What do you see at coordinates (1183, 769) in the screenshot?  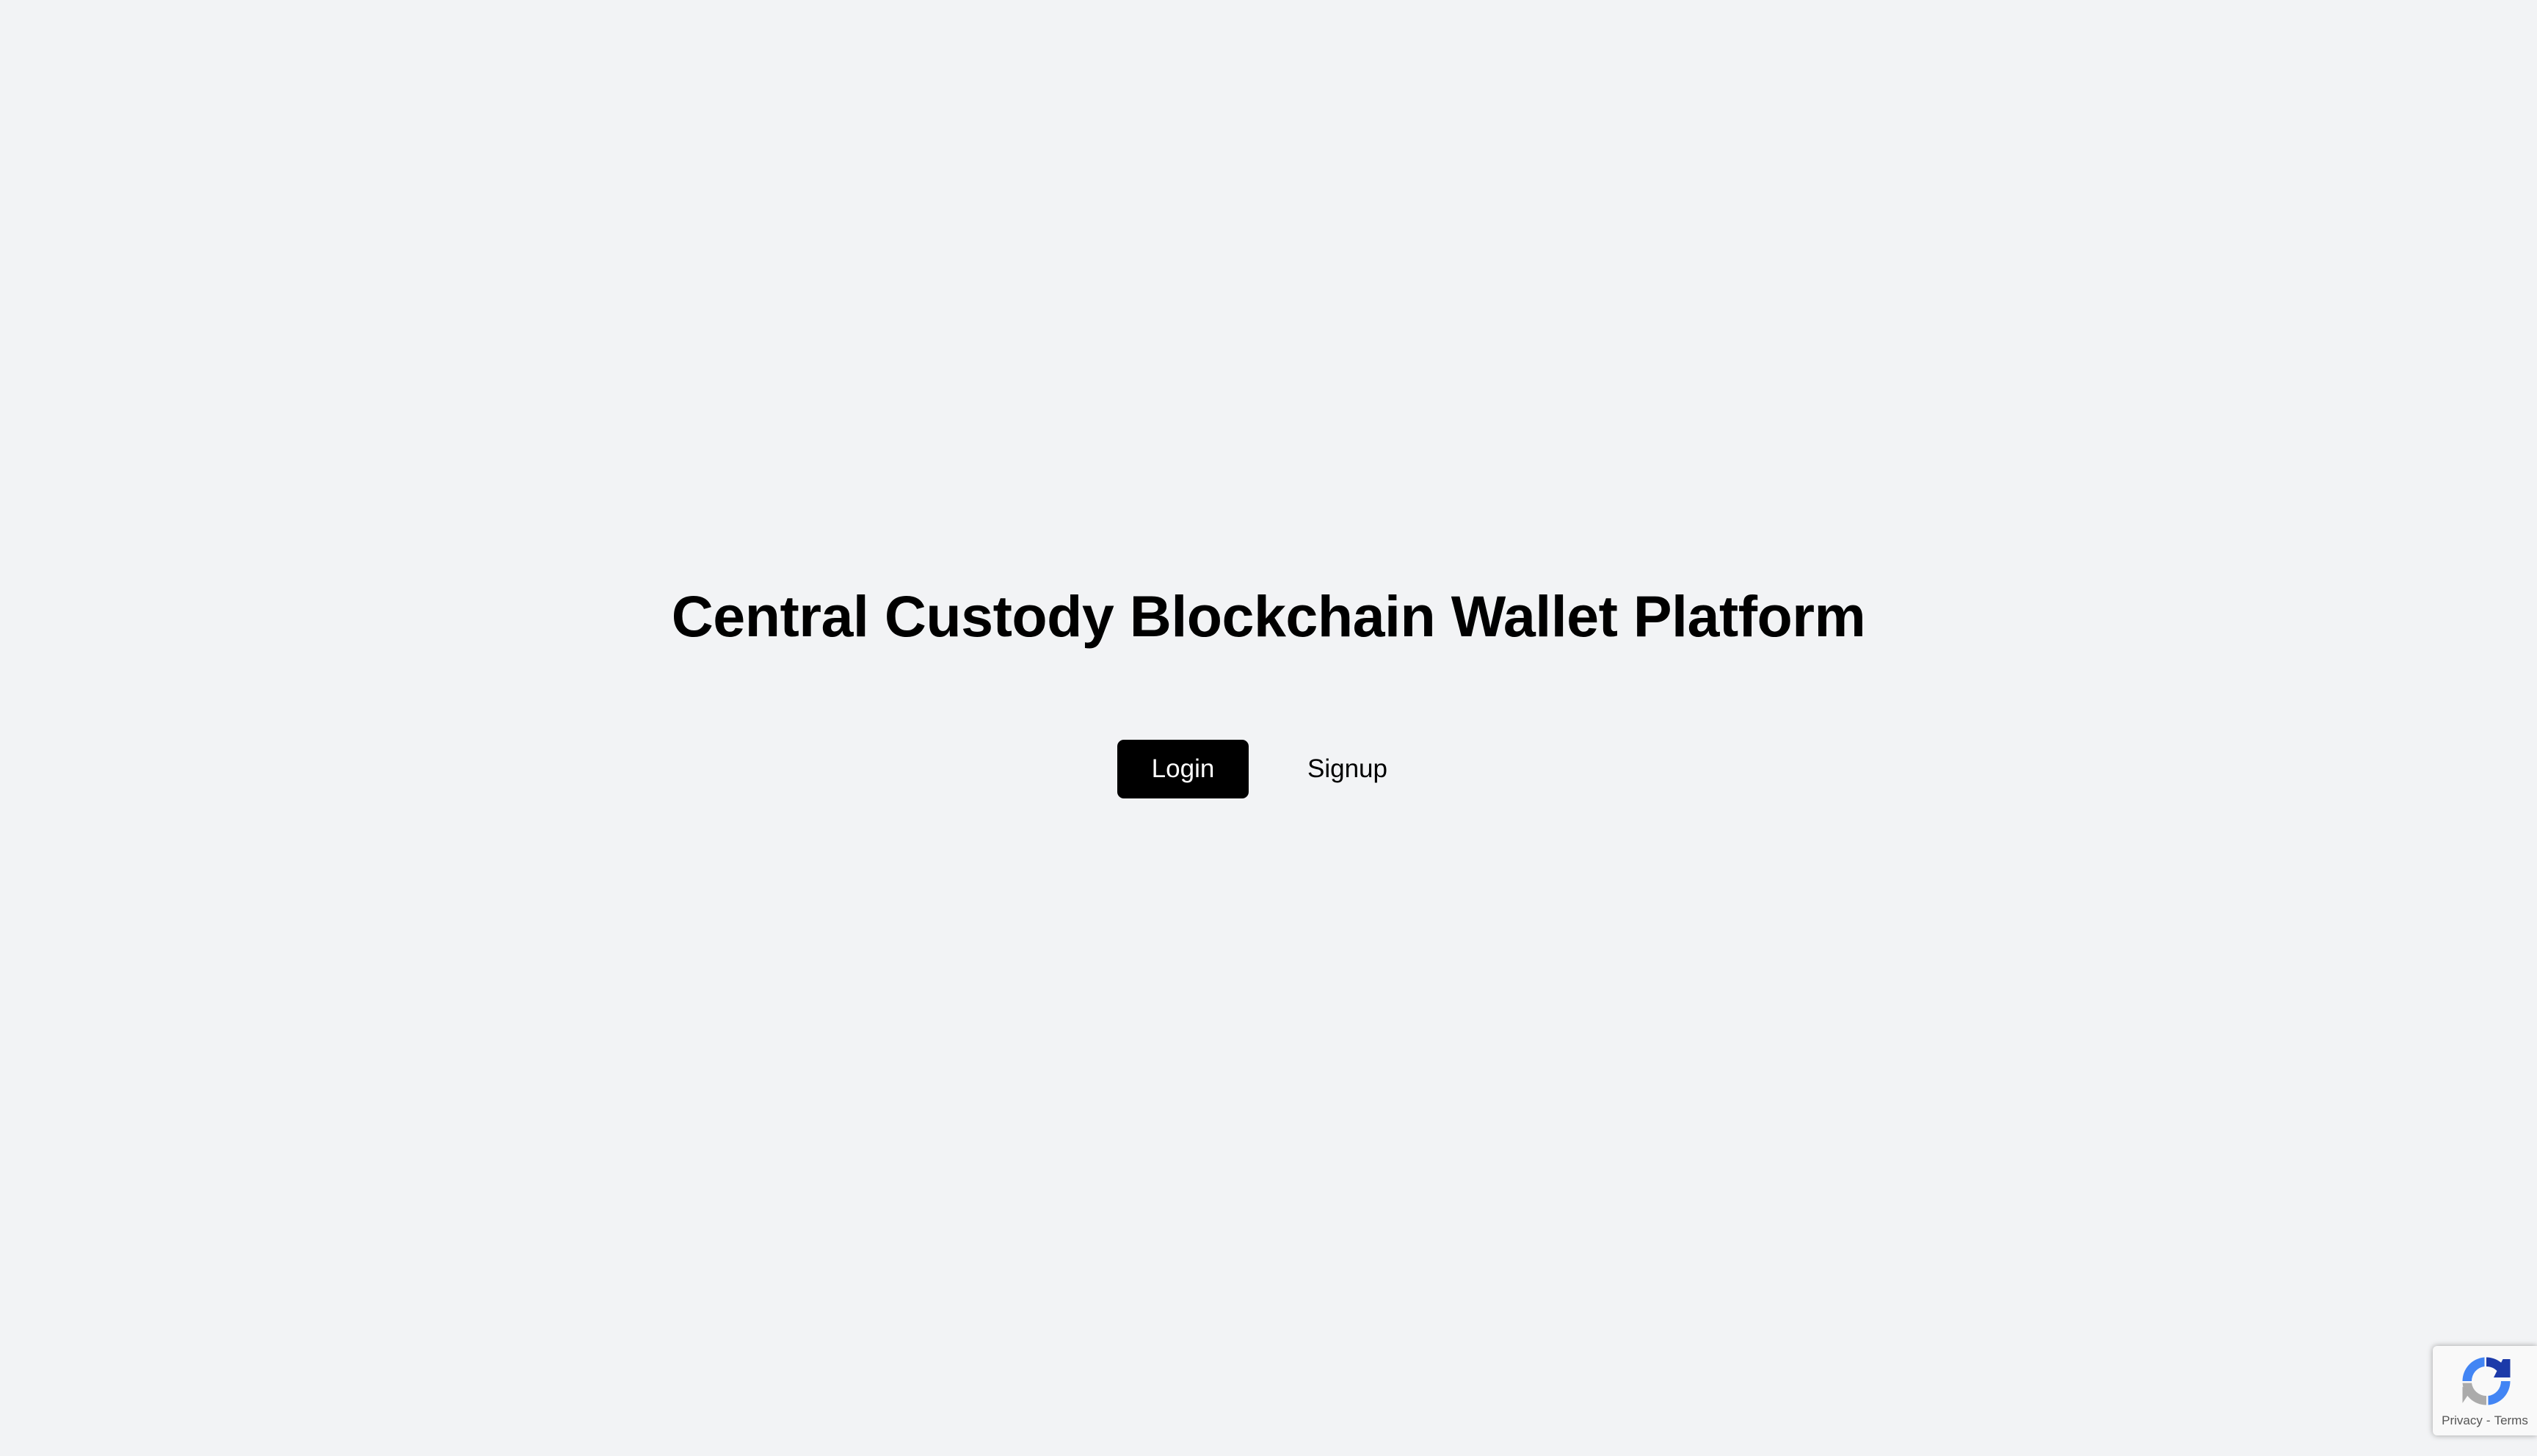 I see `login-button: Login` at bounding box center [1183, 769].